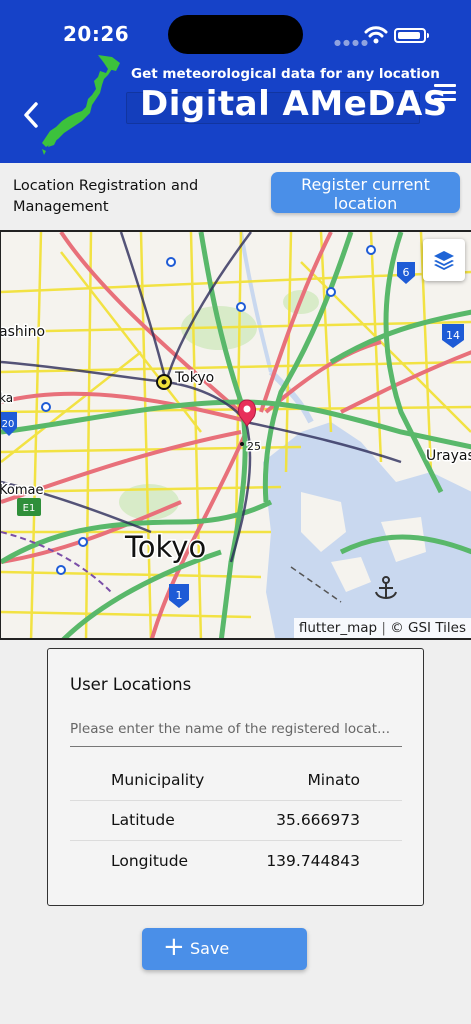  I want to click on register-current-location-button: Register current location, so click(365, 192).